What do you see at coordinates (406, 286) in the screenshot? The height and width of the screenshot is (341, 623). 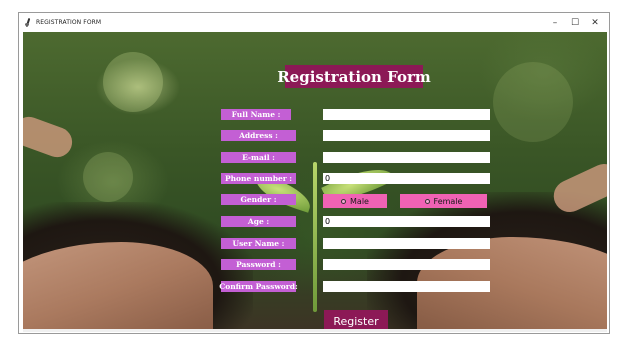 I see `confirm-password-input` at bounding box center [406, 286].